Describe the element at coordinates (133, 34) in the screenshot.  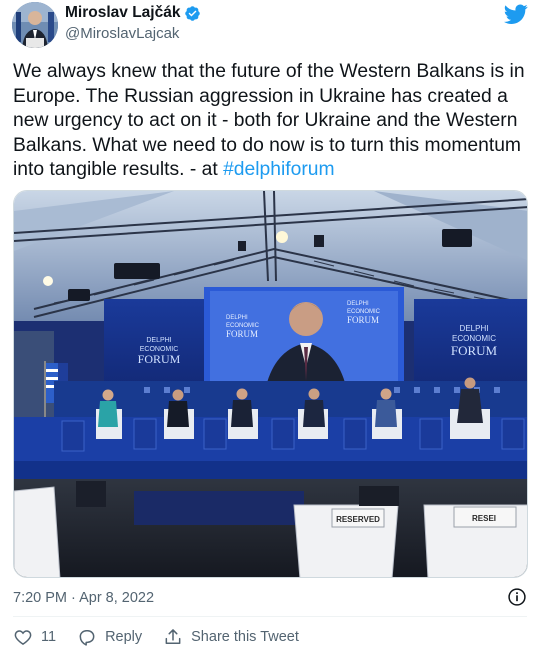
I see `author-handle: @MiroslavLajcak` at that location.